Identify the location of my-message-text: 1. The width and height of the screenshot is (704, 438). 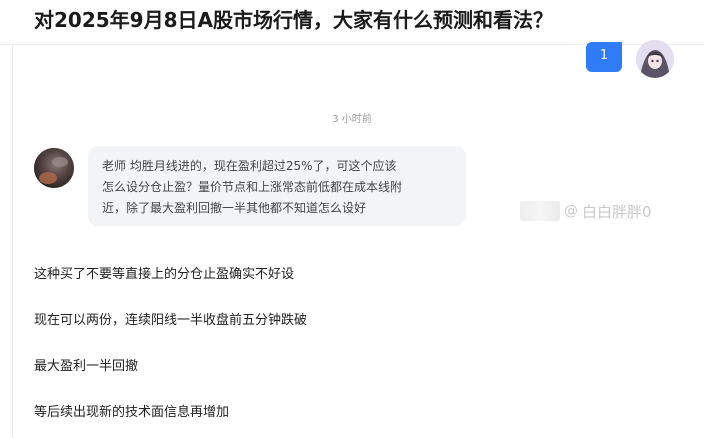
(604, 55).